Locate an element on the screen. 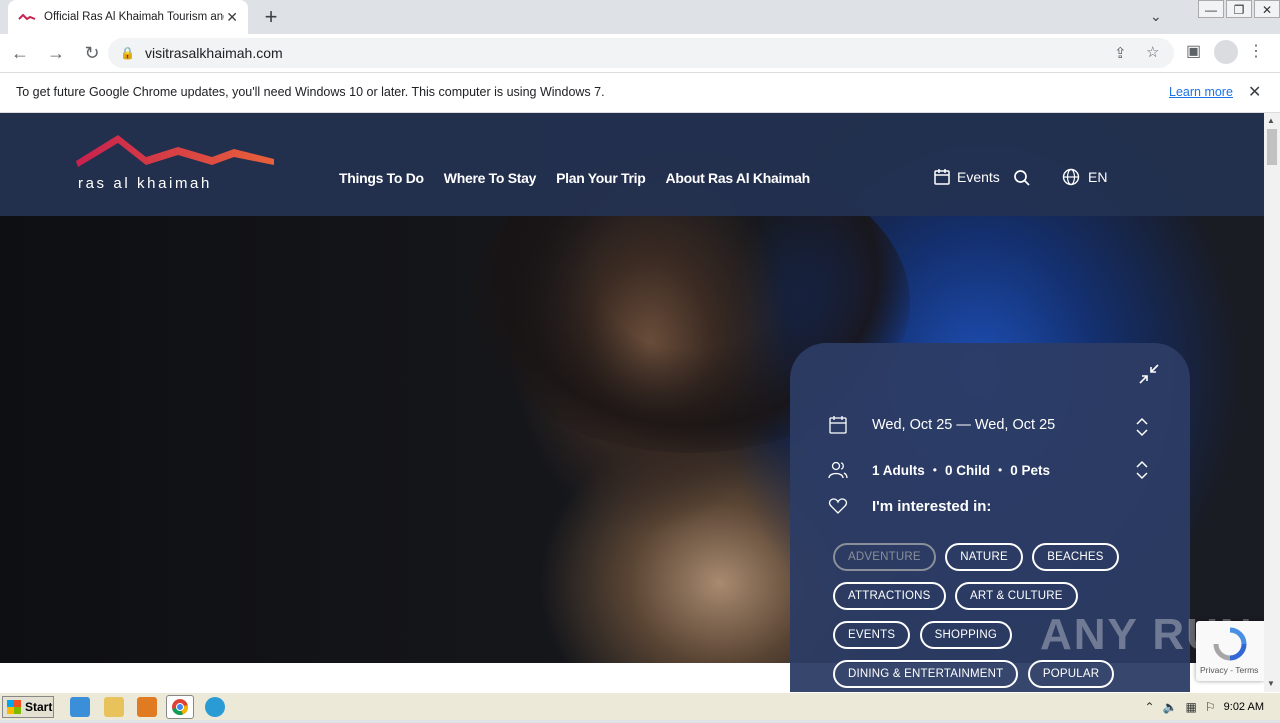 This screenshot has height=723, width=1280. guests-spinner-icon is located at coordinates (1142, 470).